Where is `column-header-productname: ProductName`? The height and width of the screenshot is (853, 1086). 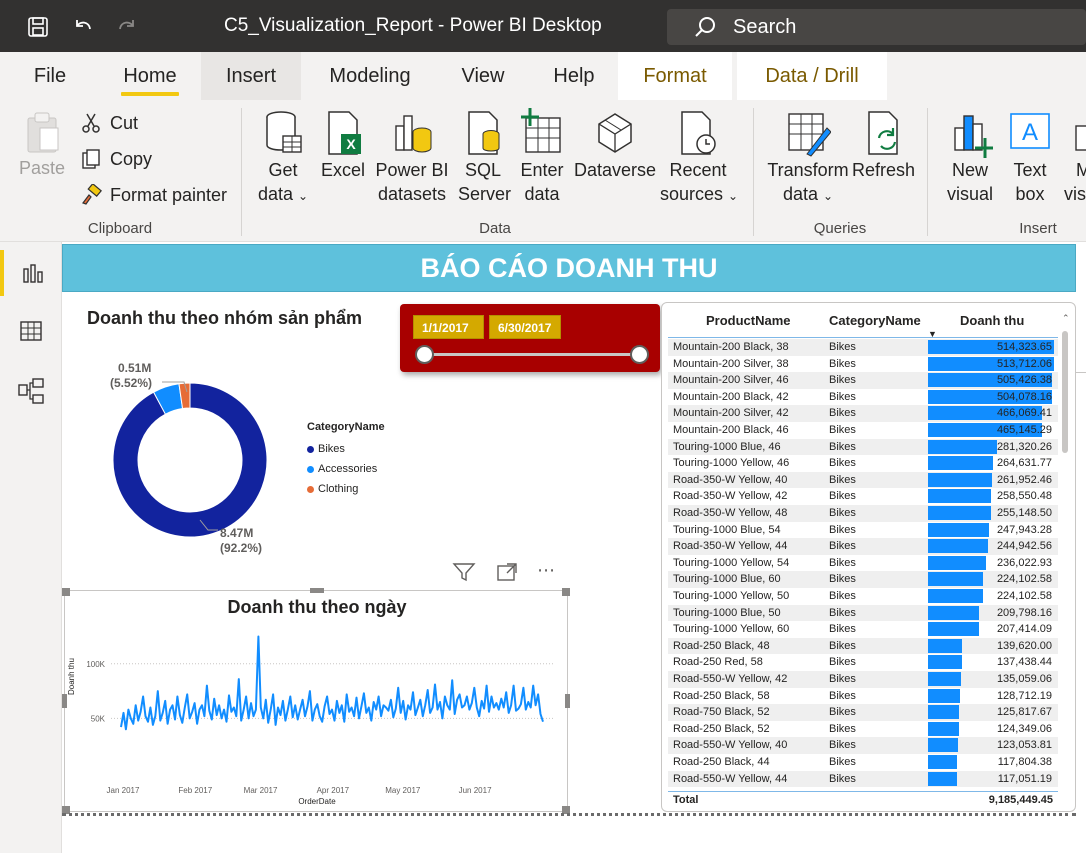
column-header-productname: ProductName is located at coordinates (748, 320).